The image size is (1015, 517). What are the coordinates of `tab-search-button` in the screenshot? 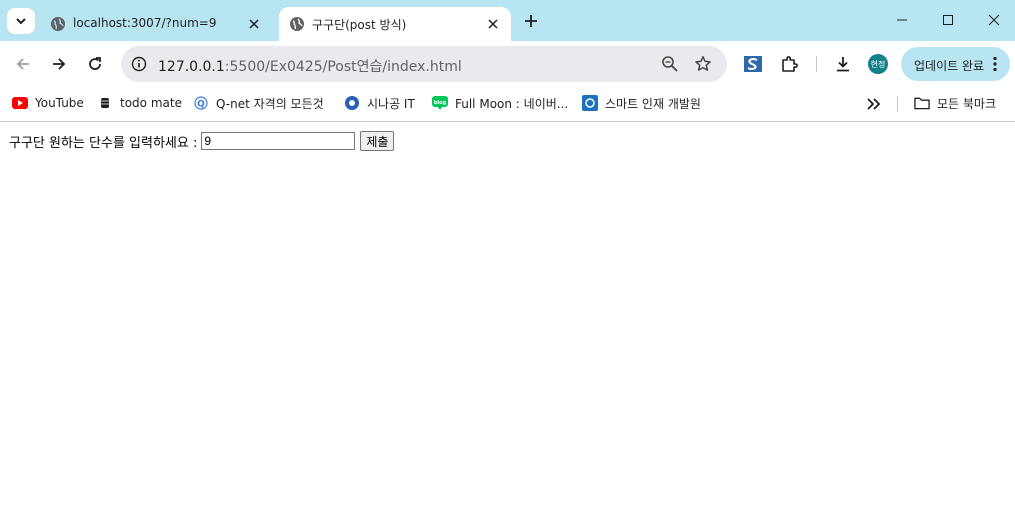 It's located at (21, 21).